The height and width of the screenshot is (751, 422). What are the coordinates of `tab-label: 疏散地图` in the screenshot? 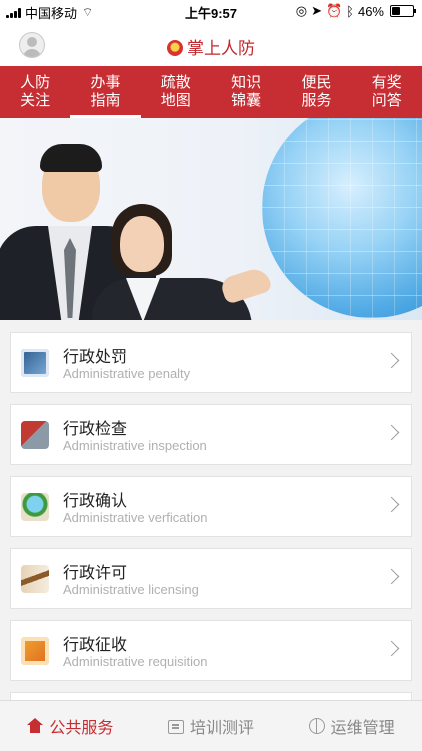 It's located at (175, 91).